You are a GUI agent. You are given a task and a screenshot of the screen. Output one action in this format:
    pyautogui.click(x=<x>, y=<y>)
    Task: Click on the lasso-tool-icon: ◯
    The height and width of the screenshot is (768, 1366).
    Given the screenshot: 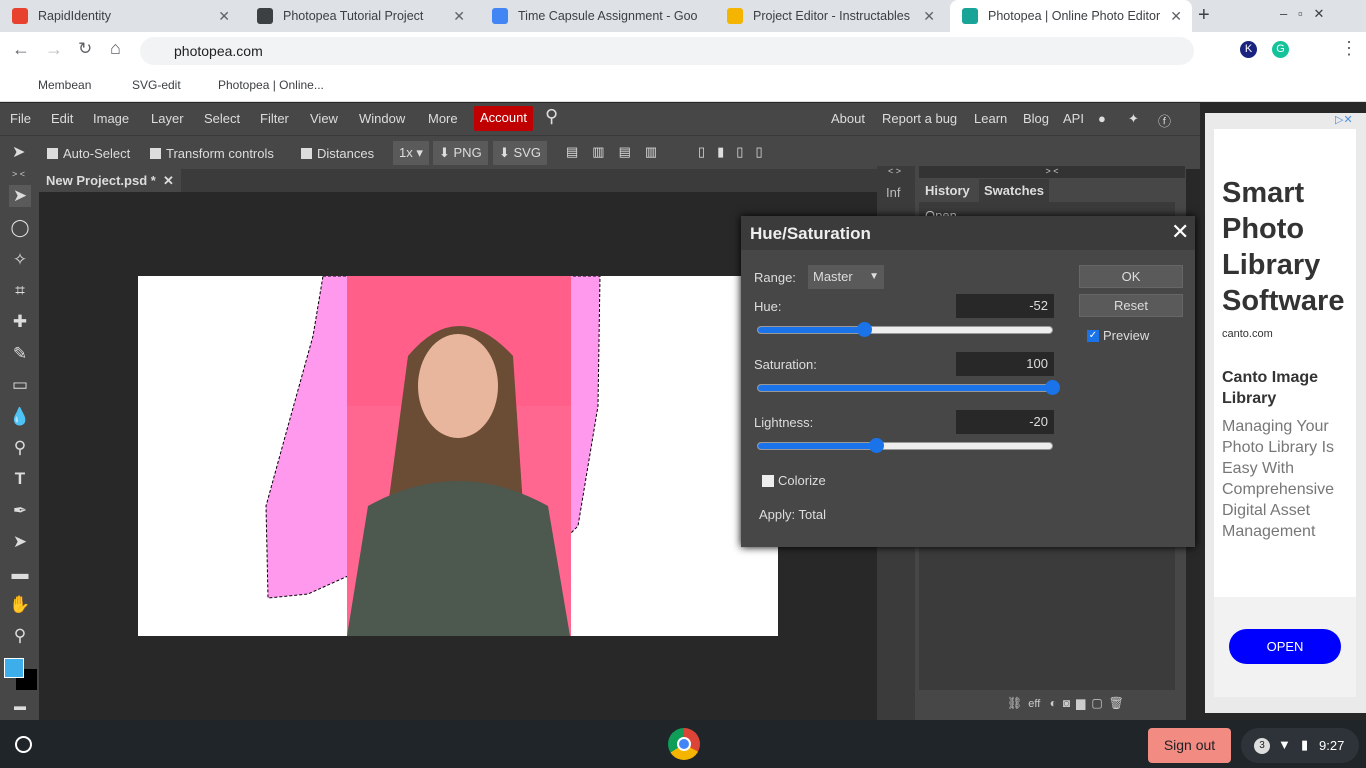 What is the action you would take?
    pyautogui.click(x=20, y=228)
    